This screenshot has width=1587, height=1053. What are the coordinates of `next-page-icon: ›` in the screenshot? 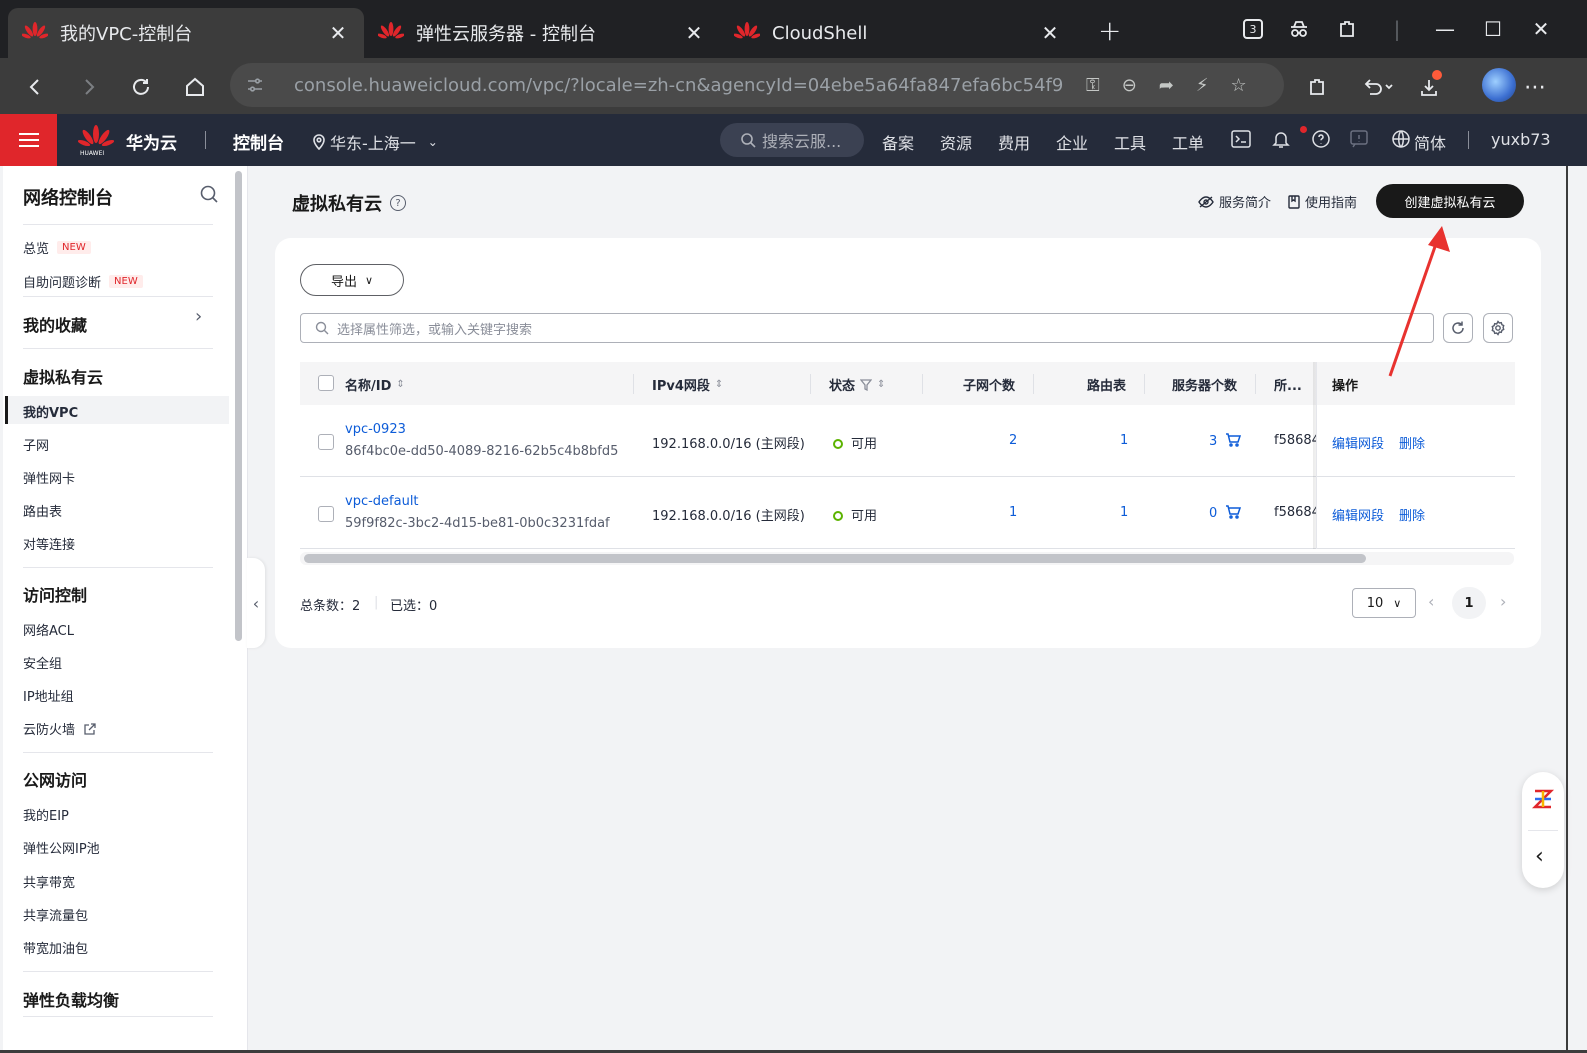 It's located at (1503, 601).